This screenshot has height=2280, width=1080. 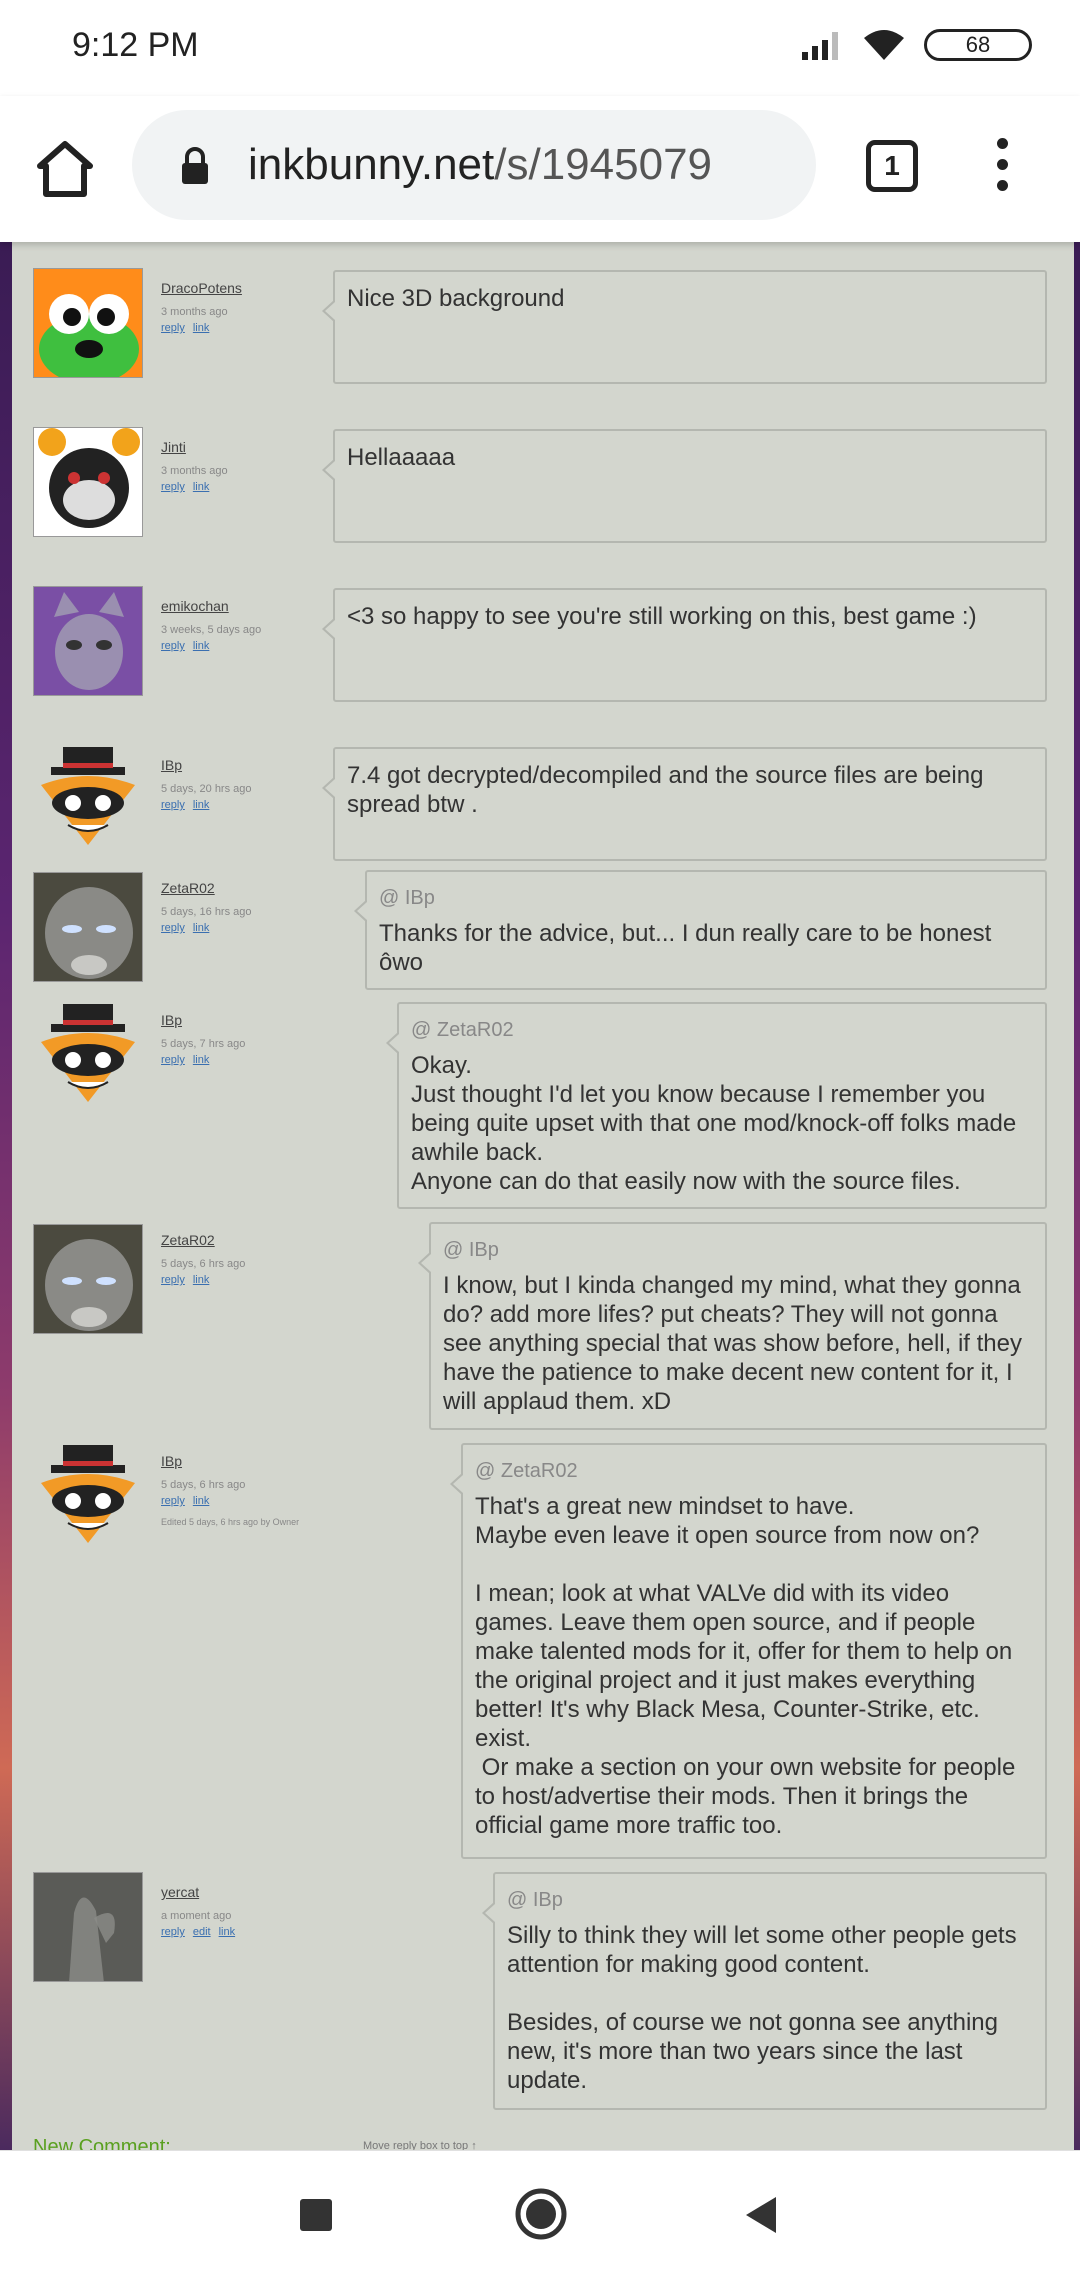 What do you see at coordinates (195, 165) in the screenshot?
I see `lock-icon` at bounding box center [195, 165].